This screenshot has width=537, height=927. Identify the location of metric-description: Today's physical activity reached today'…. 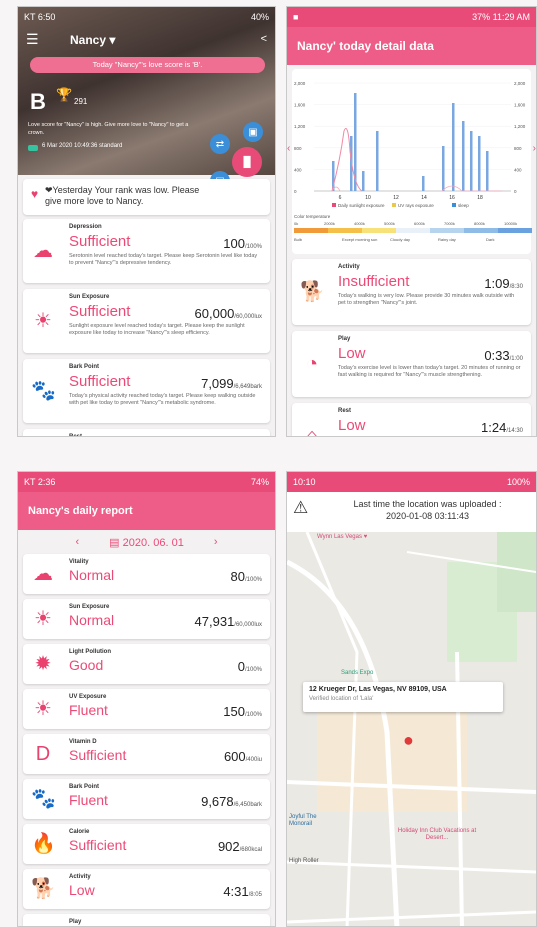
(162, 399).